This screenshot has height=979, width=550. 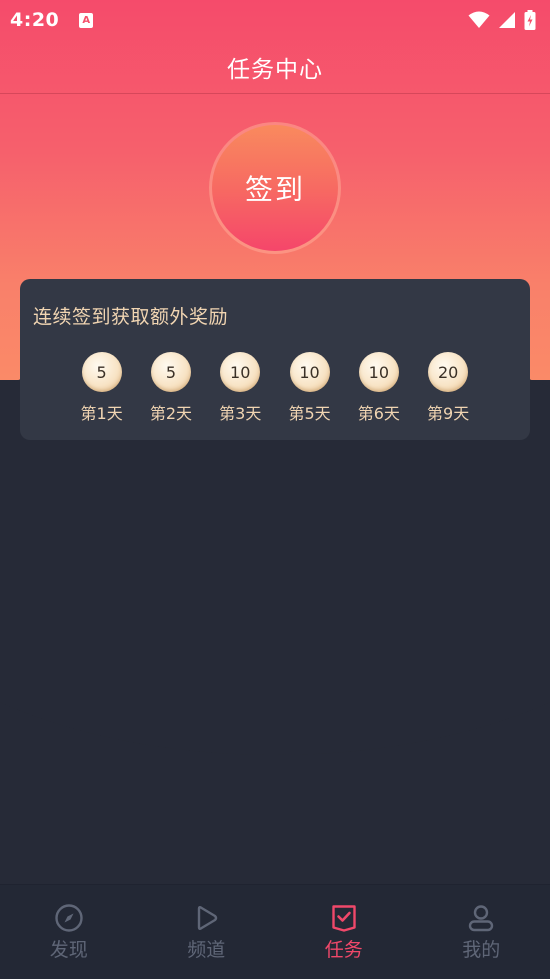 I want to click on bottom-navigation: 发现 频道 任务 我的, so click(x=275, y=931).